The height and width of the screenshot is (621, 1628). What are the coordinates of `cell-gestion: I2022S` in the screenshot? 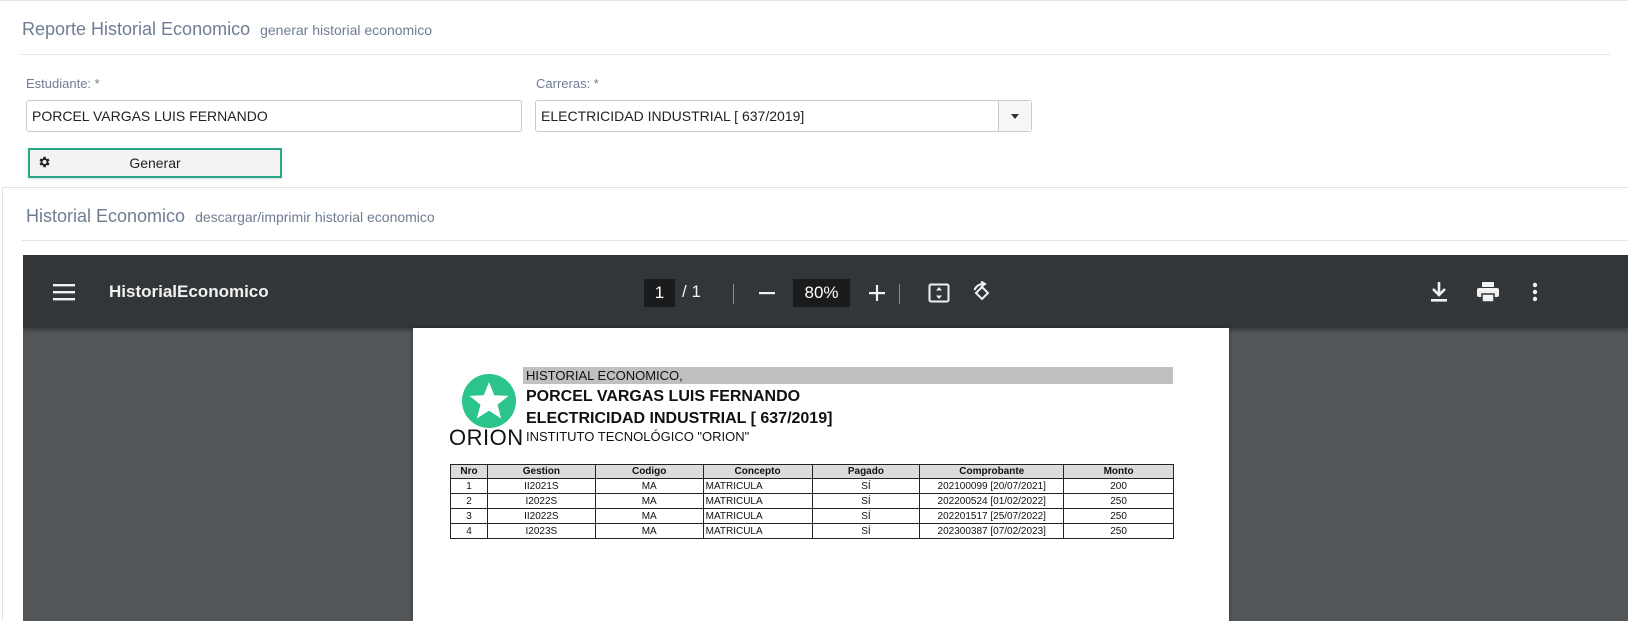 It's located at (541, 501).